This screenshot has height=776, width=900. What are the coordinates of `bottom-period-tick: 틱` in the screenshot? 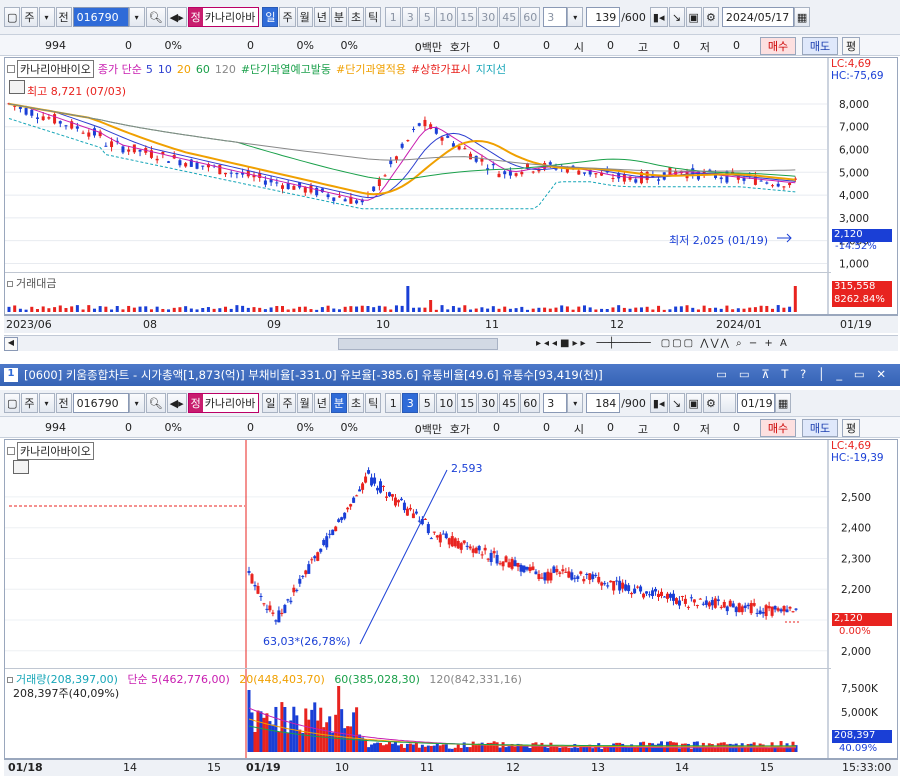 It's located at (373, 403).